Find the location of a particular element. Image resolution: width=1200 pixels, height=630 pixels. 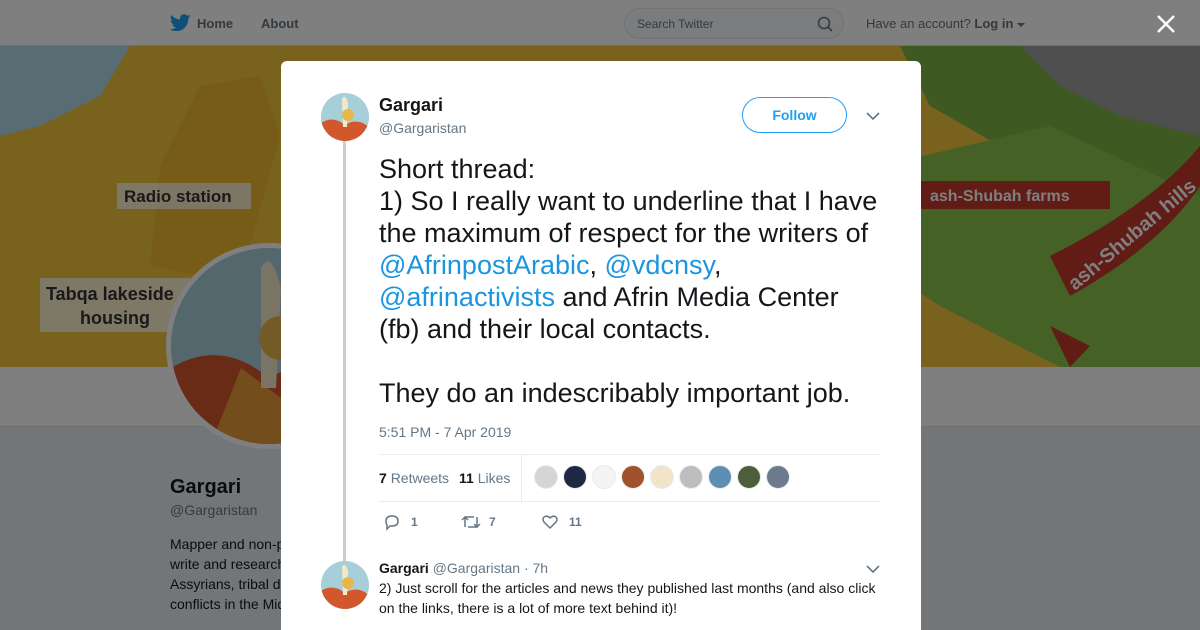

tweet-line: They do an indescribably important job. is located at coordinates (615, 393).